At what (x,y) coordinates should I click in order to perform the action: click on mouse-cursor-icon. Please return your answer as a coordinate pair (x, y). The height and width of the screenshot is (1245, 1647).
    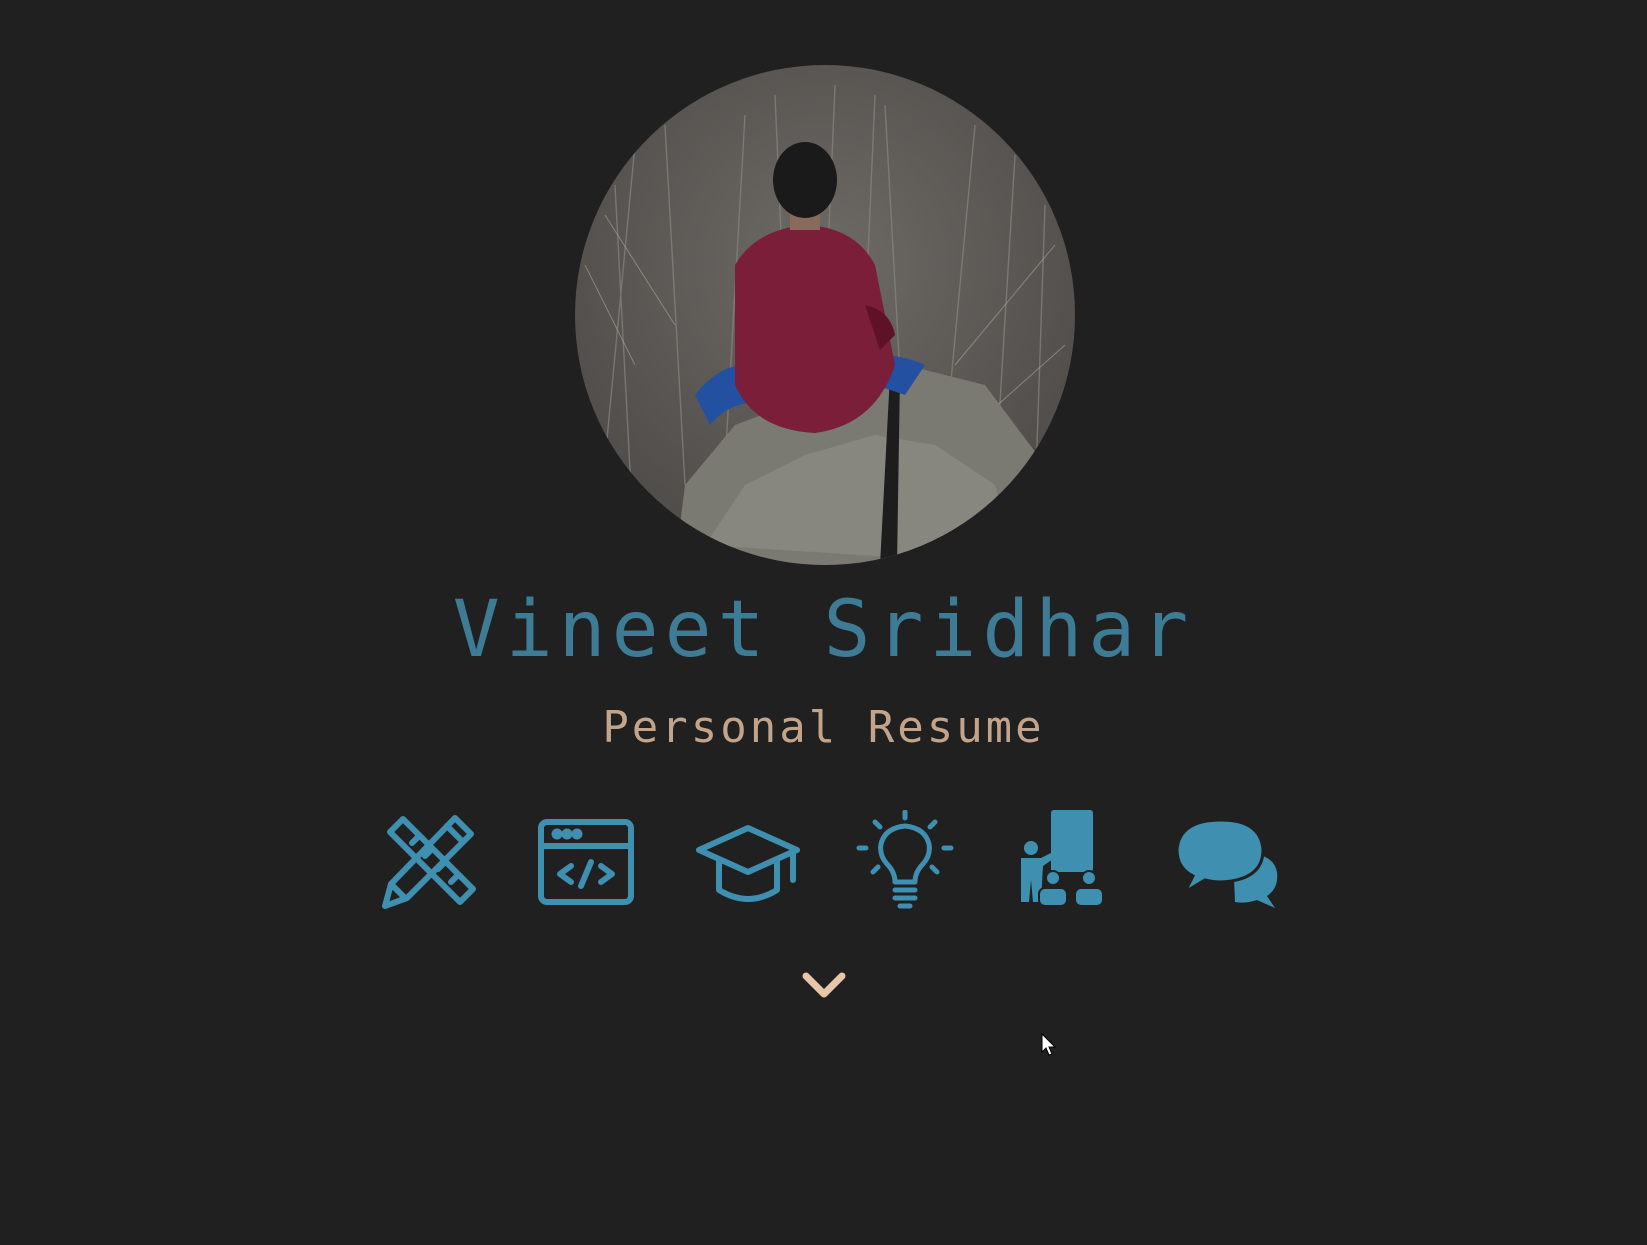
    Looking at the image, I should click on (1049, 1044).